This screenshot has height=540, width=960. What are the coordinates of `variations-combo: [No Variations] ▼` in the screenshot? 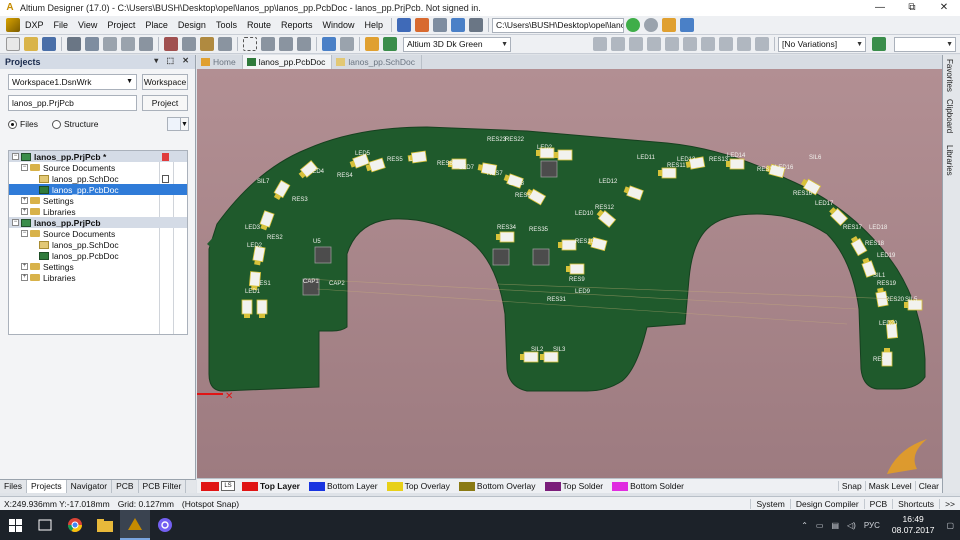 It's located at (822, 44).